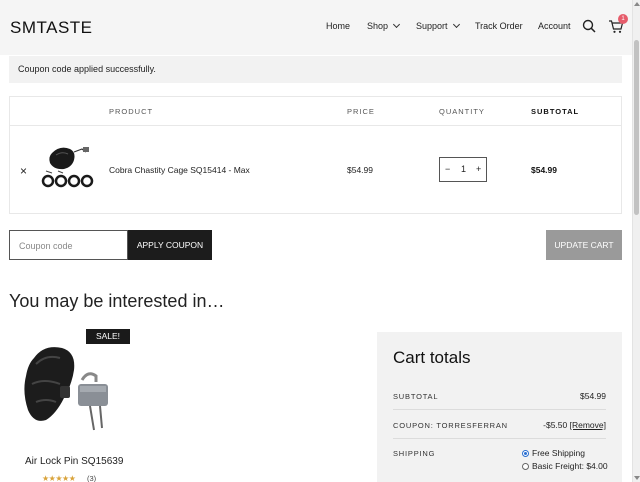  What do you see at coordinates (432, 26) in the screenshot?
I see `nav-support-label: Support` at bounding box center [432, 26].